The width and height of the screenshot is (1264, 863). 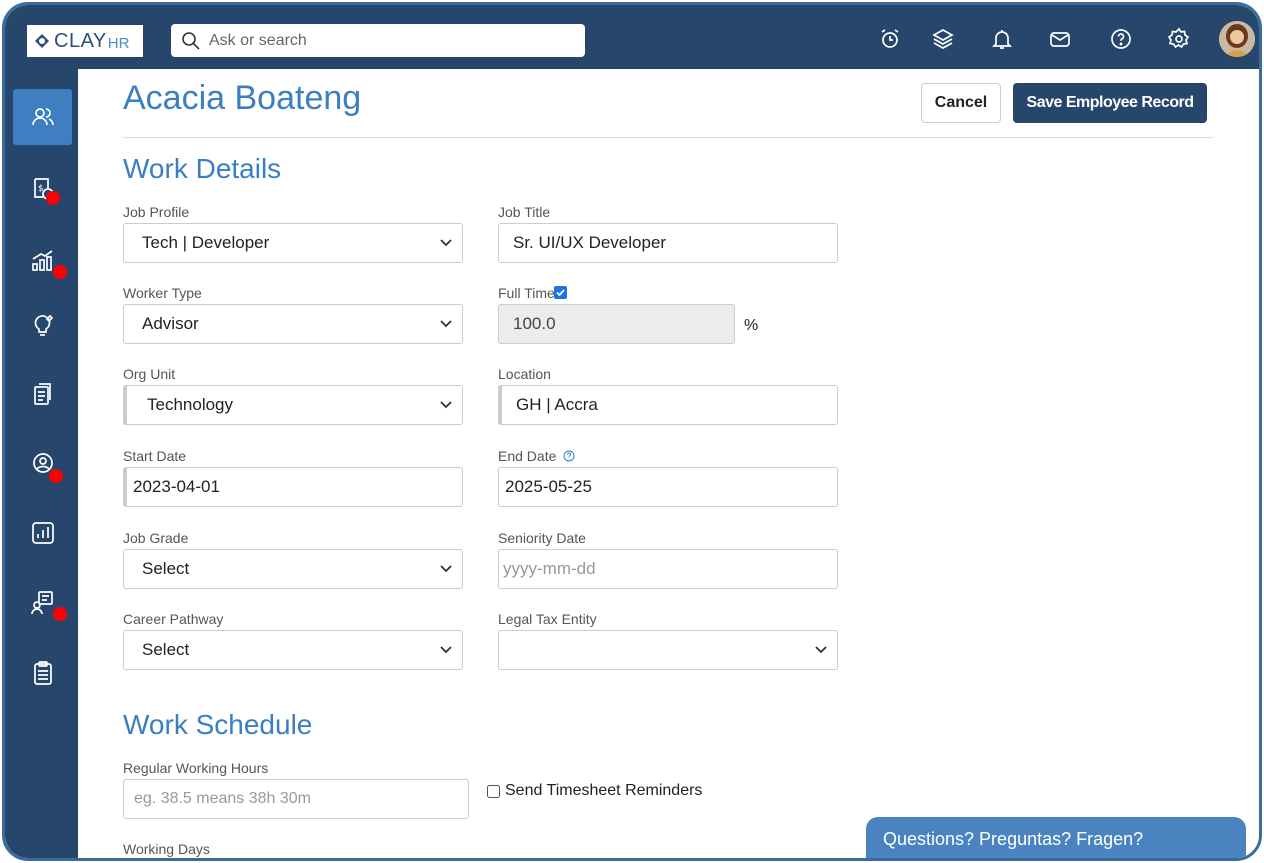 I want to click on working-days-label: Working Days, so click(x=166, y=849).